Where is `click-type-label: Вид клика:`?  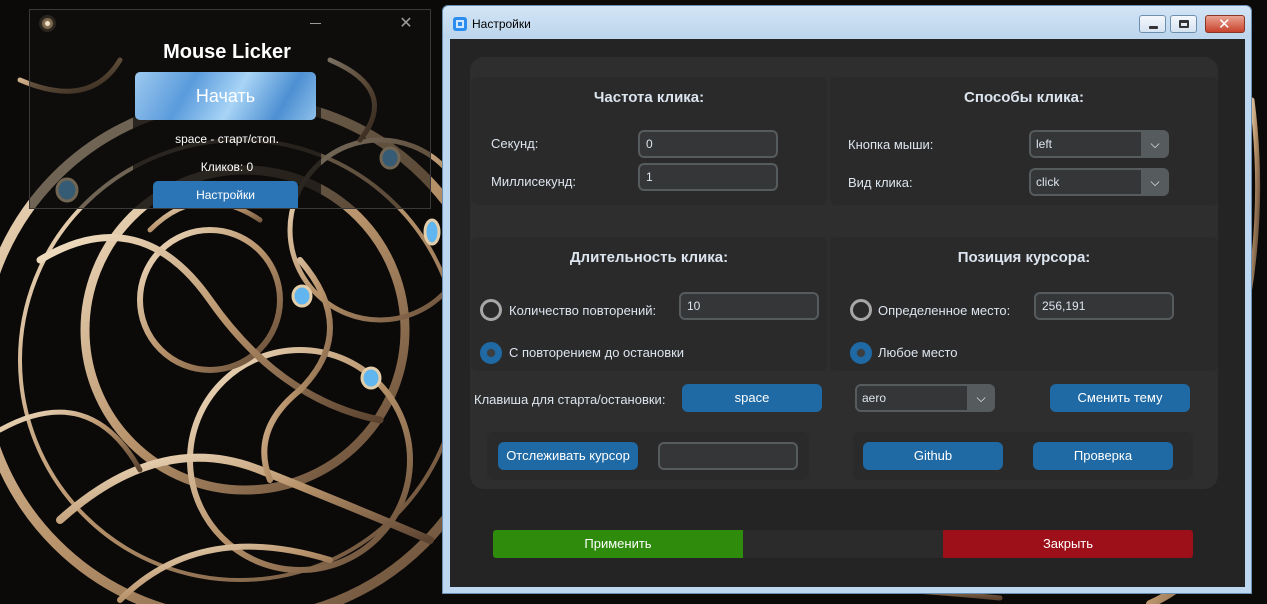
click-type-label: Вид клика: is located at coordinates (880, 182).